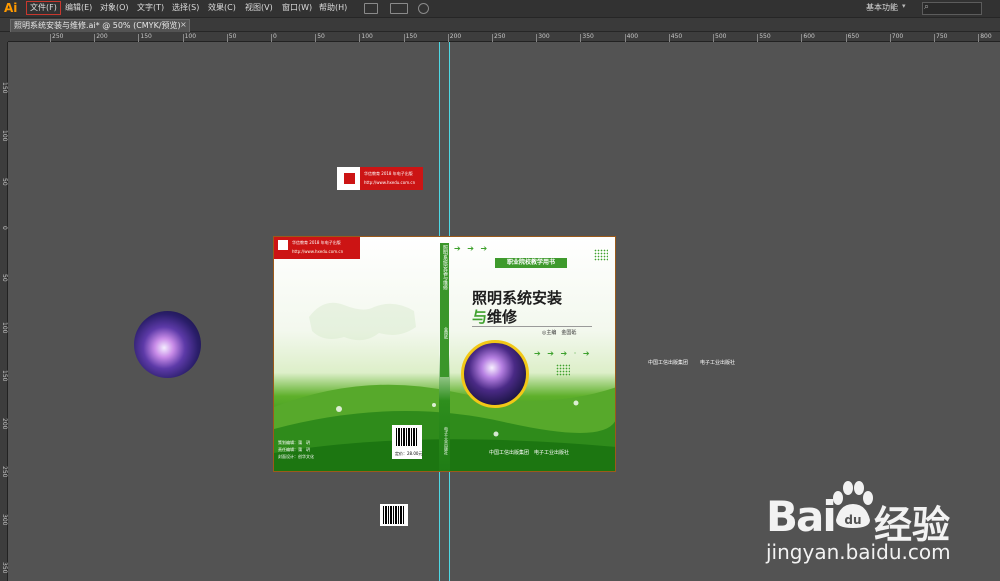 The image size is (1000, 581). I want to click on arrow-decoration: ➔ ➔ ➔ · ➔, so click(563, 353).